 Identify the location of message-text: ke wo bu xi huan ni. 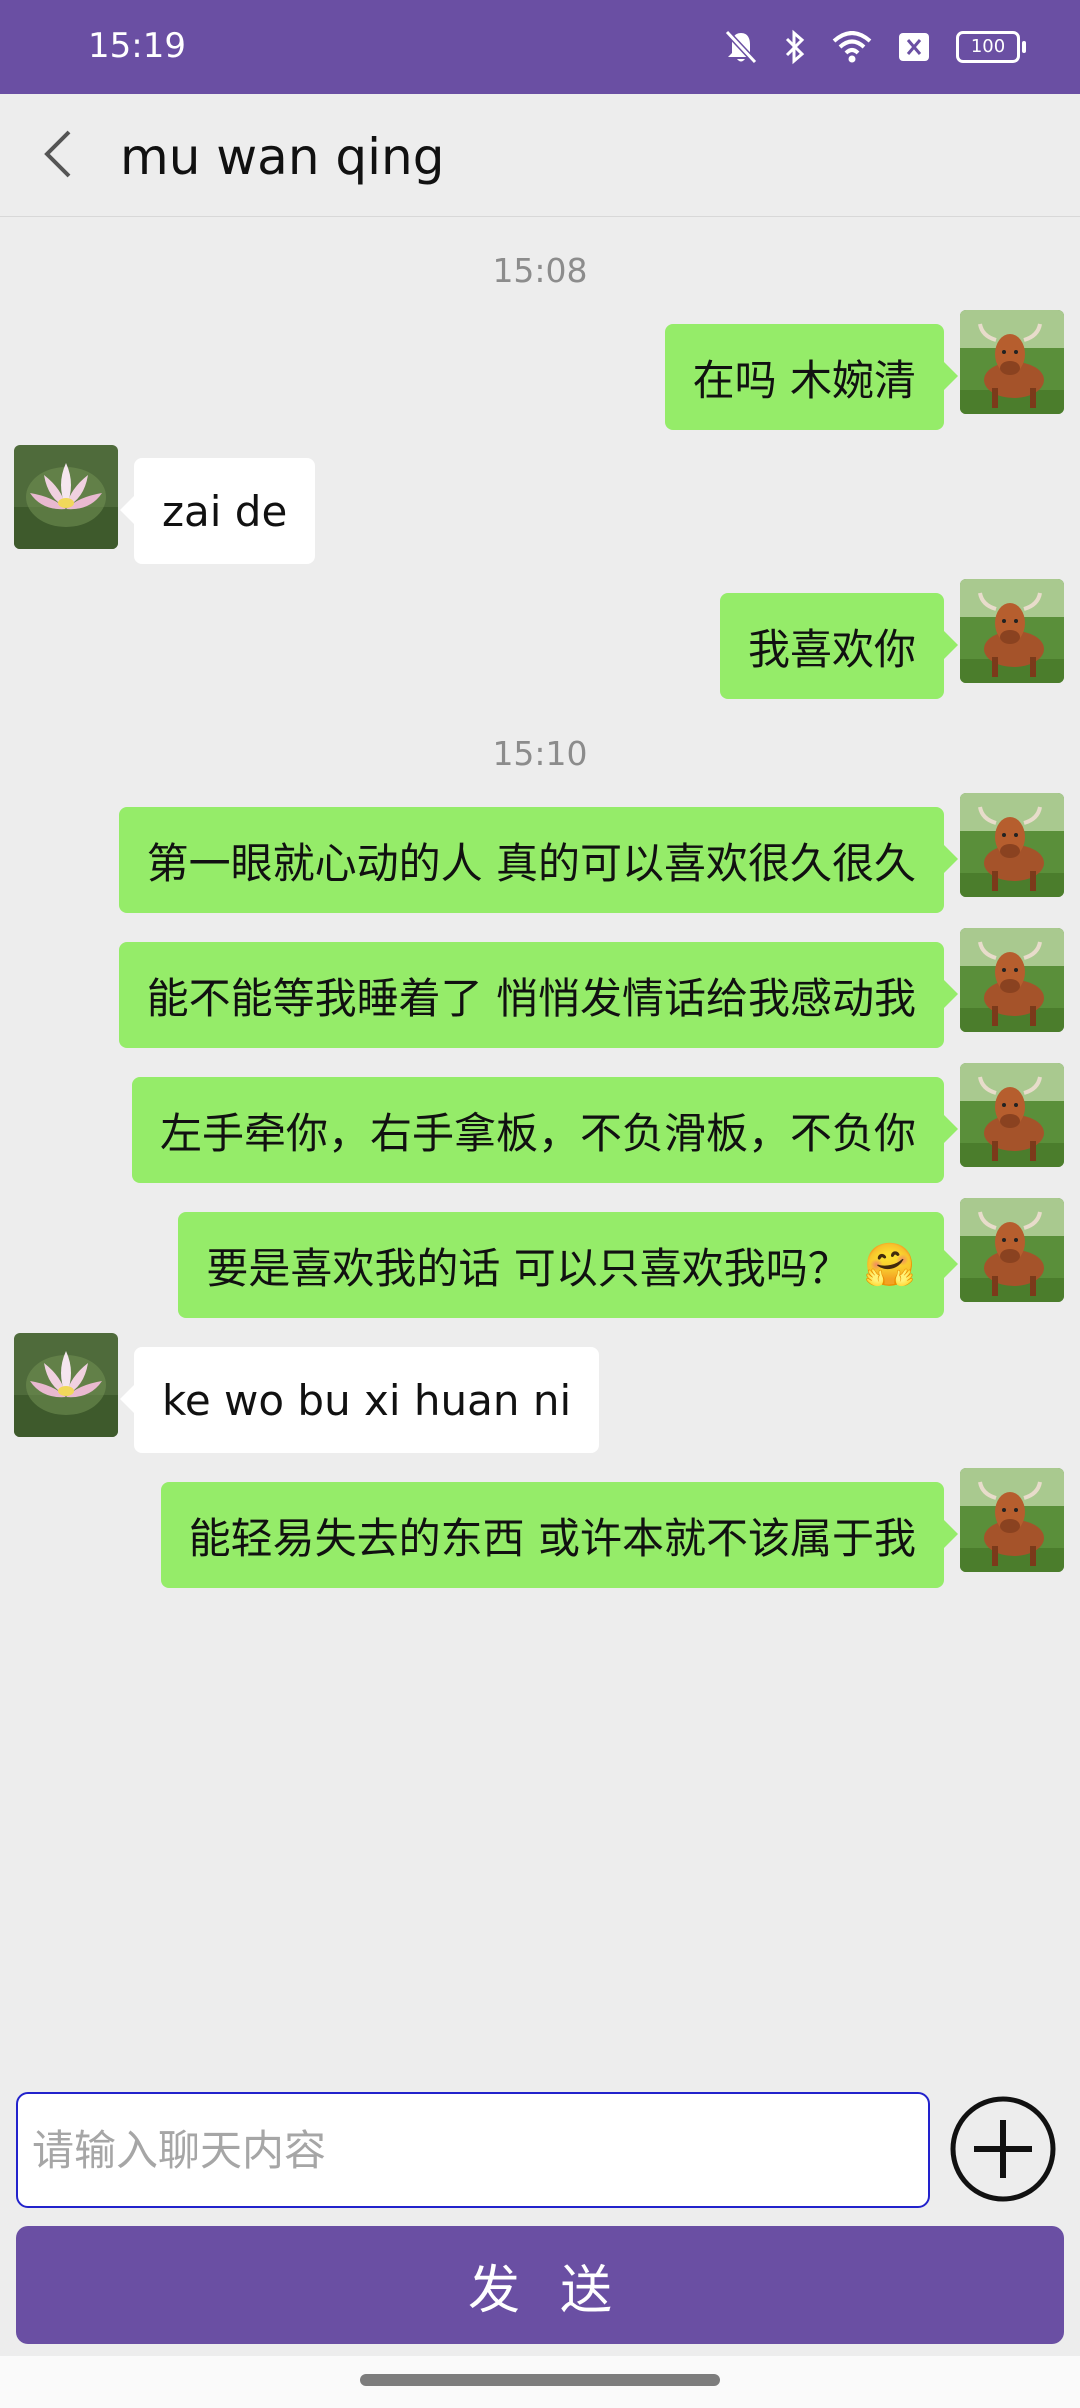
(367, 1400).